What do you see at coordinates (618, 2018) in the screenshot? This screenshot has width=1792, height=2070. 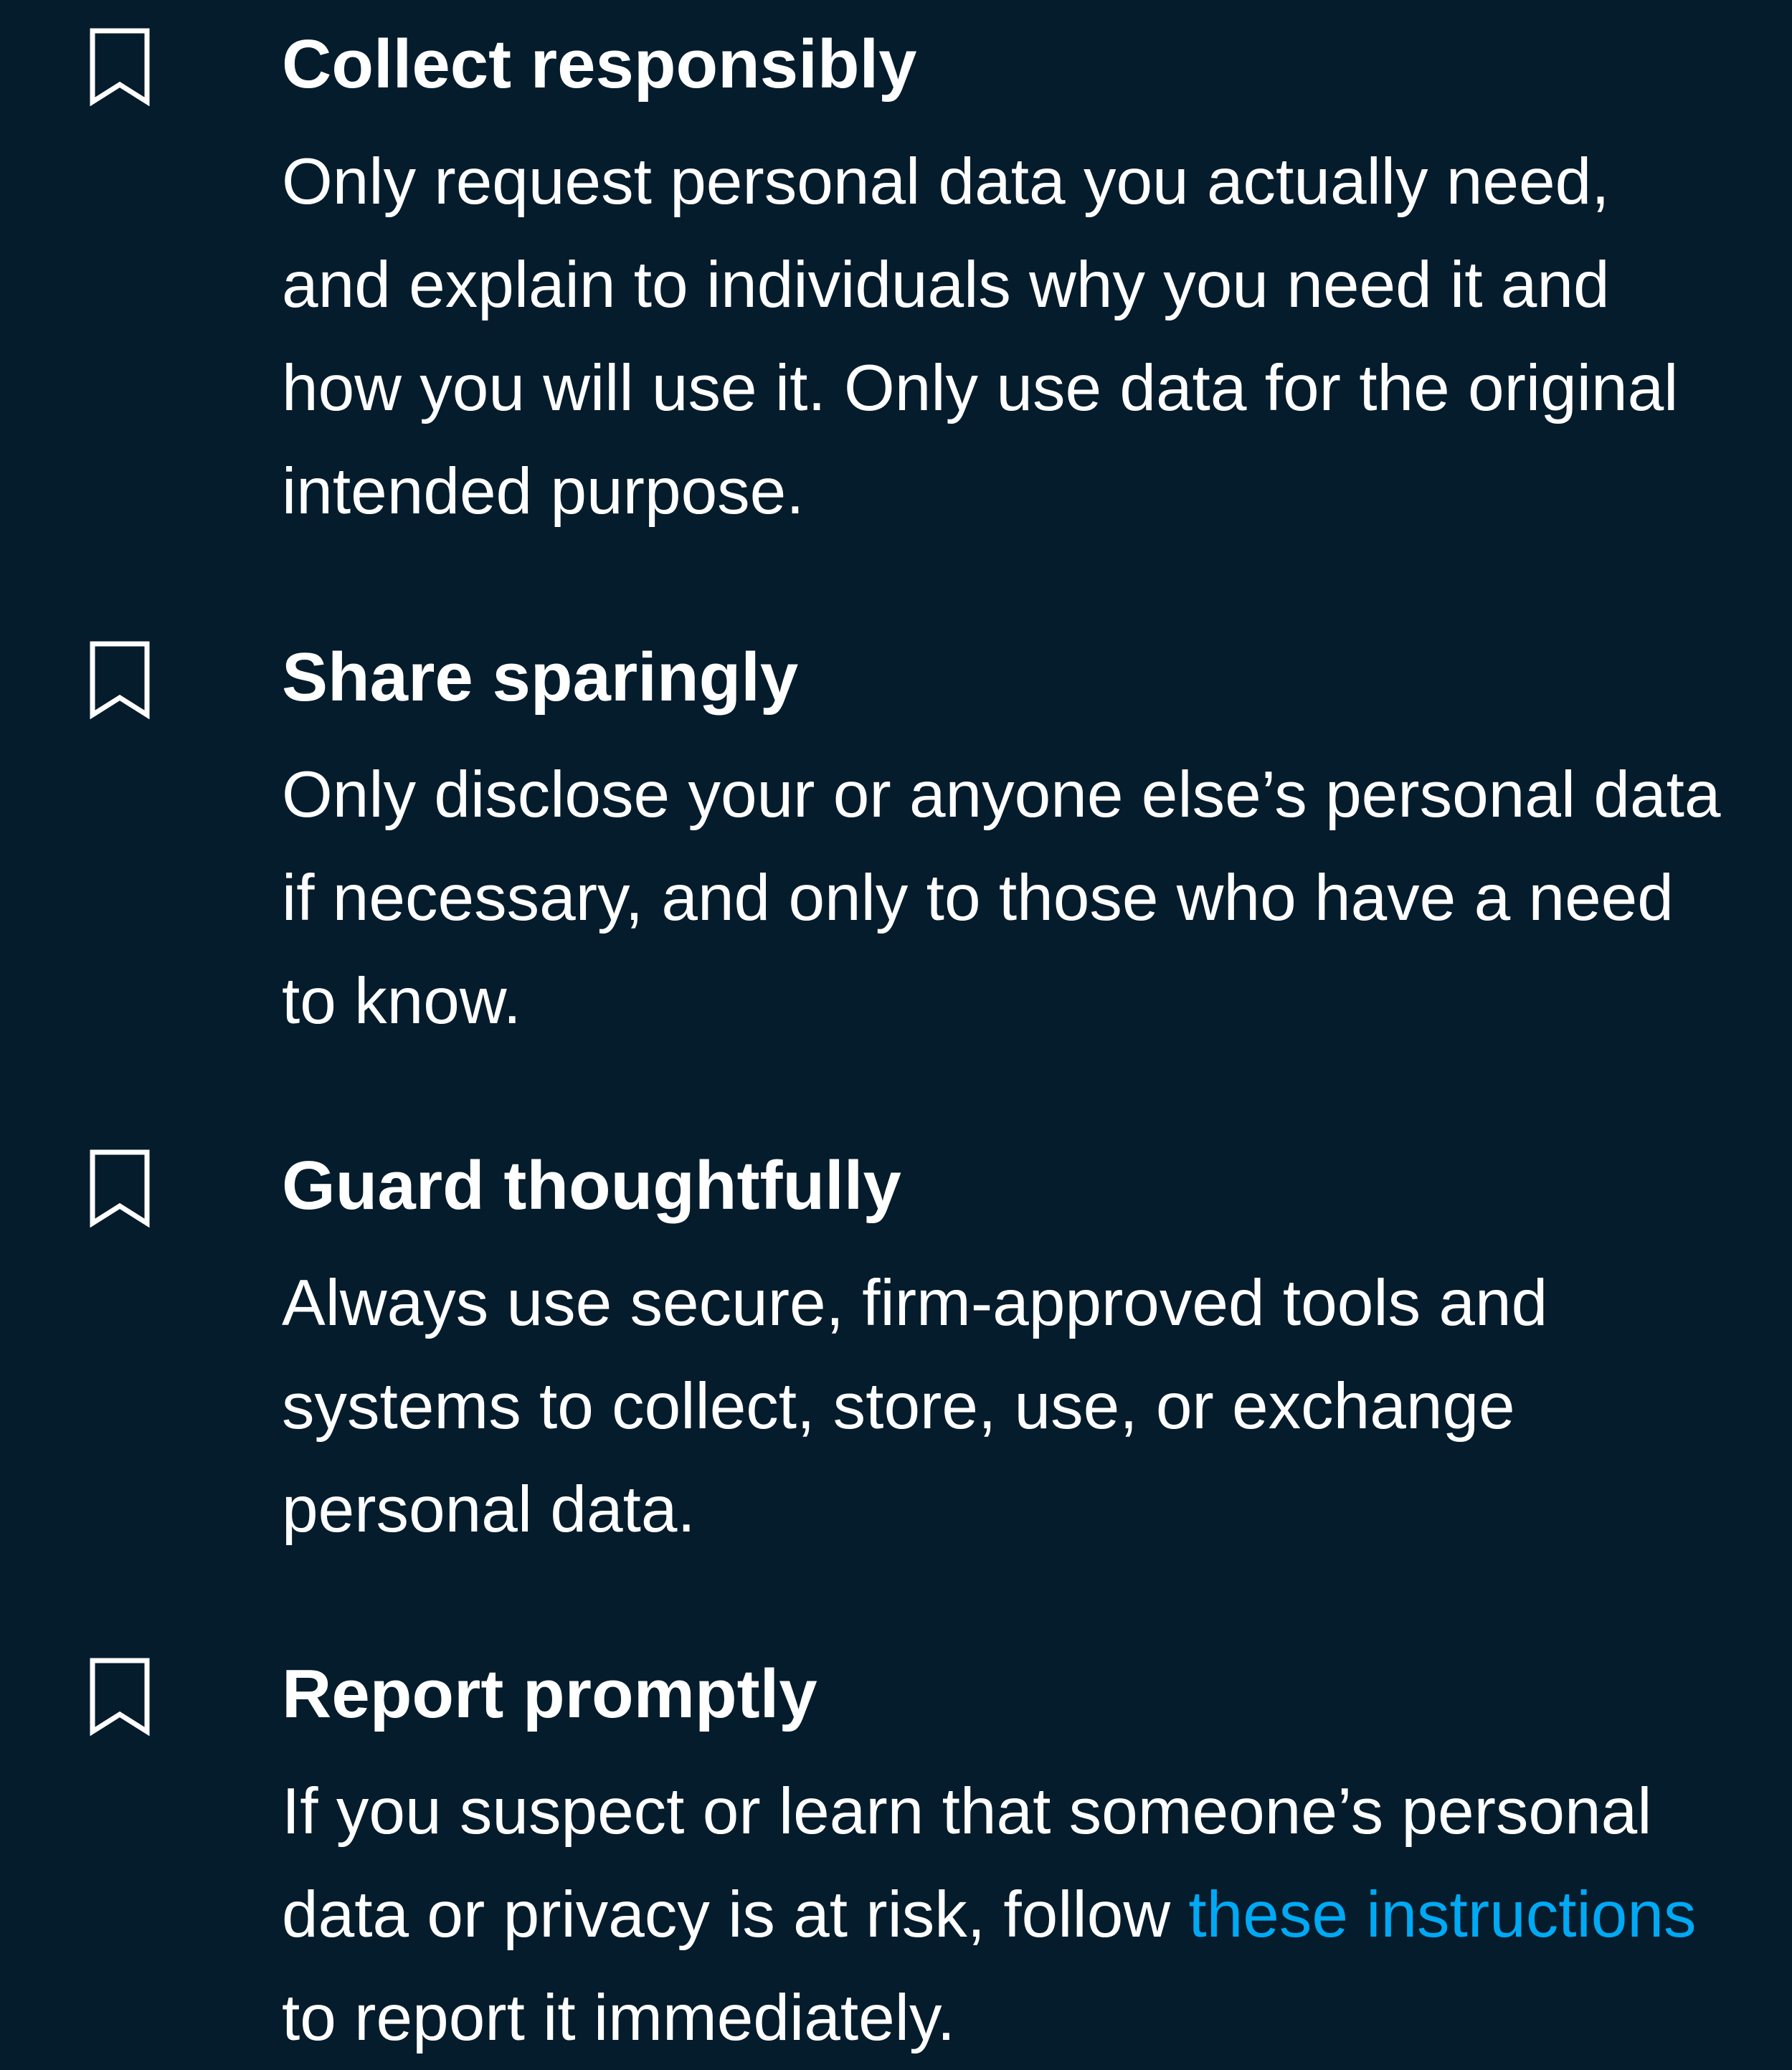 I see `description-text-after: to report it immediately.` at bounding box center [618, 2018].